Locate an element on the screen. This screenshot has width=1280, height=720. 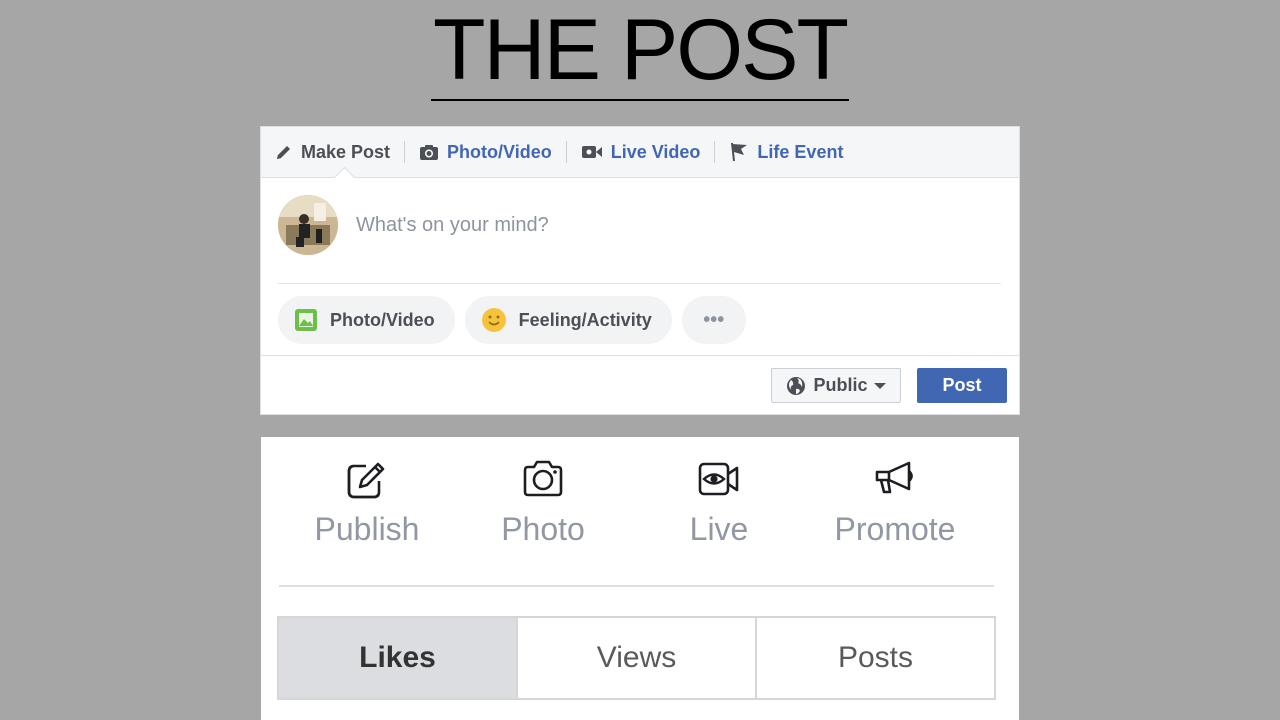
live-video-icon is located at coordinates (718, 479).